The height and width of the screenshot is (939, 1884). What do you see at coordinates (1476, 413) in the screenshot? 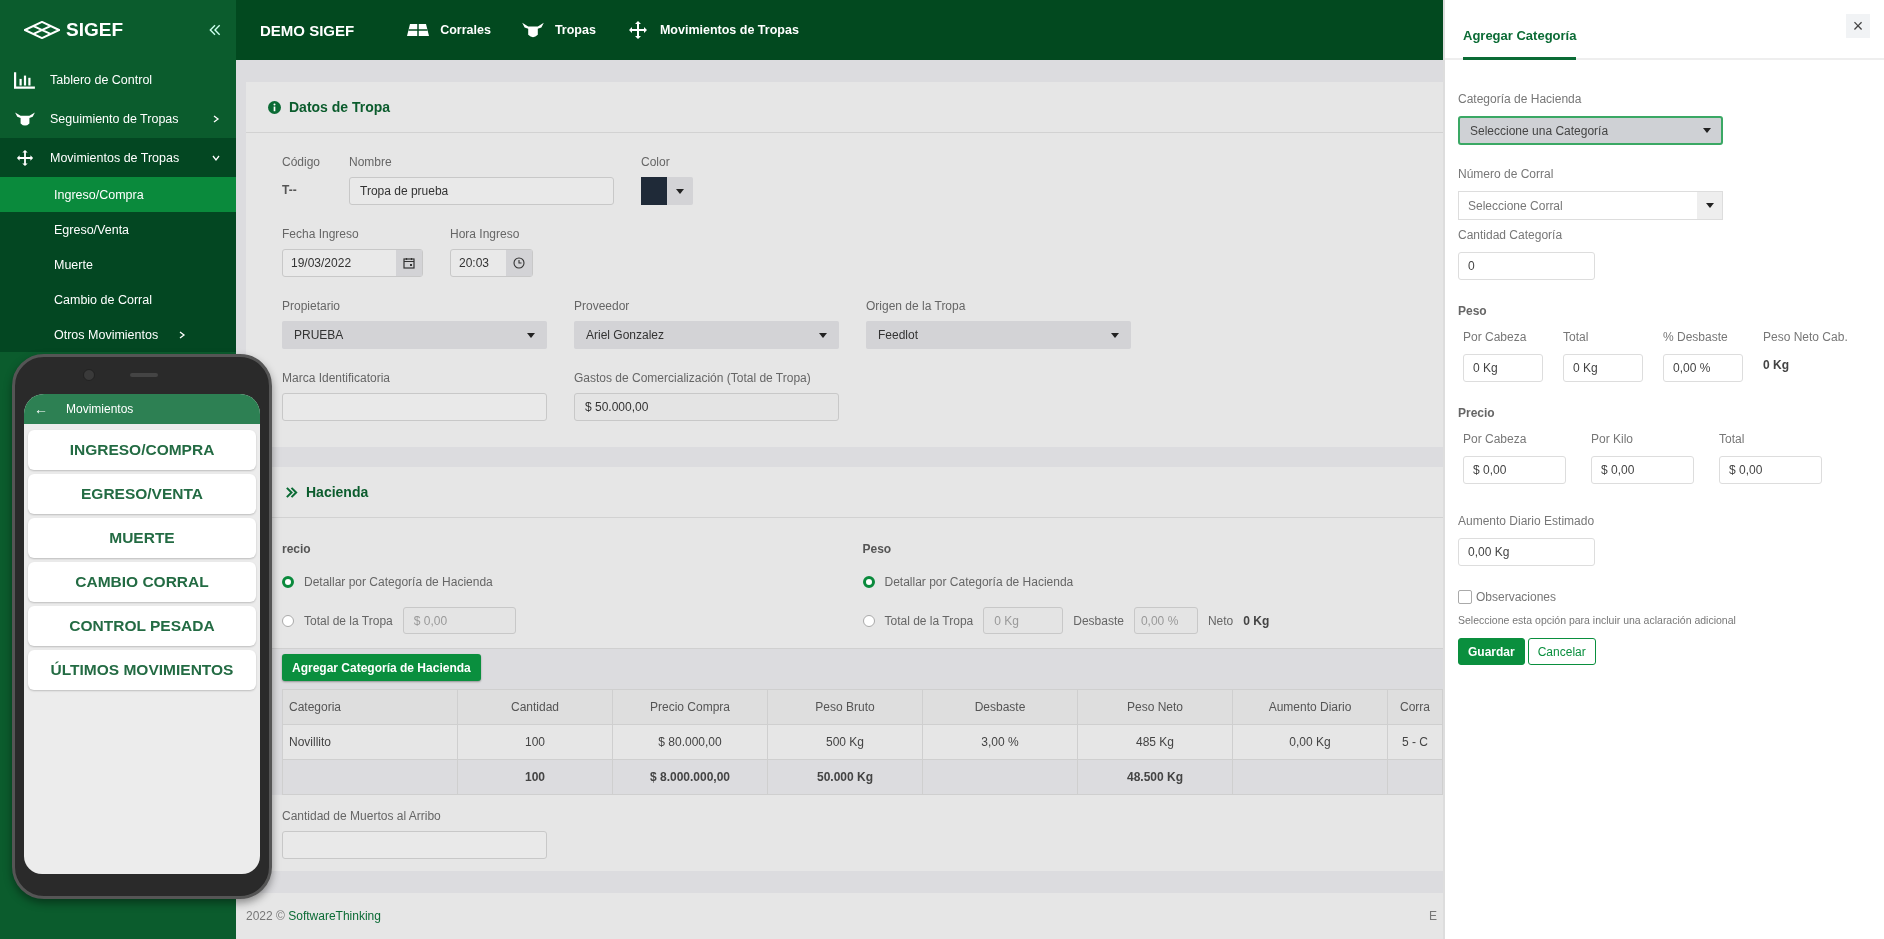
I see `section-title: Precio` at bounding box center [1476, 413].